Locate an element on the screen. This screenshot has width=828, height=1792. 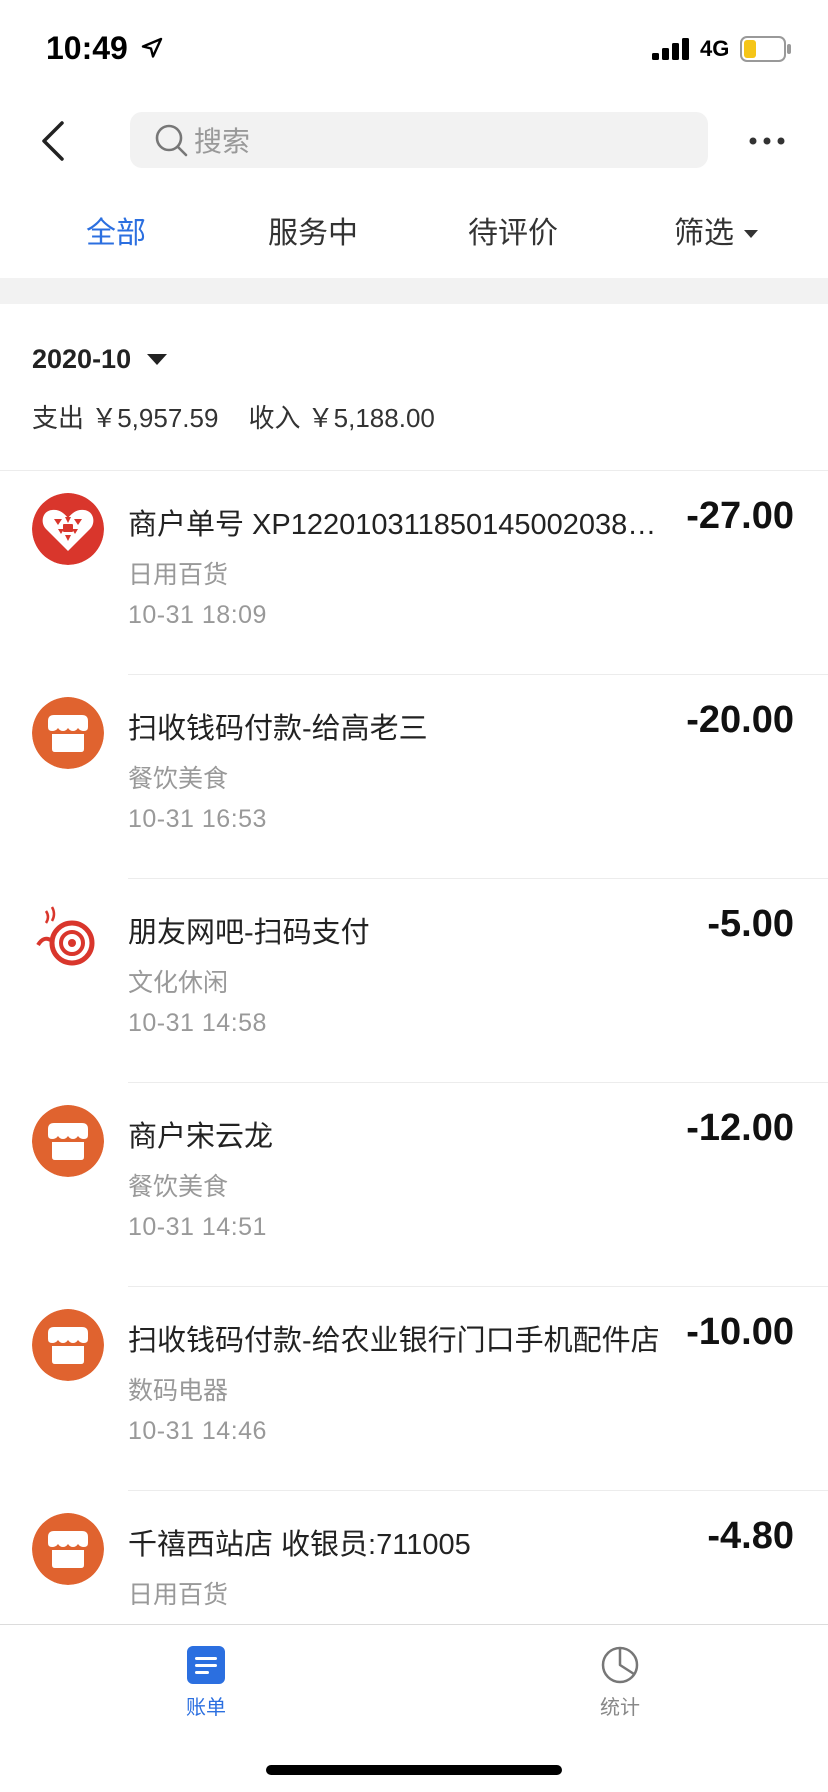
month-selector: 2020-10 is located at coordinates (100, 359).